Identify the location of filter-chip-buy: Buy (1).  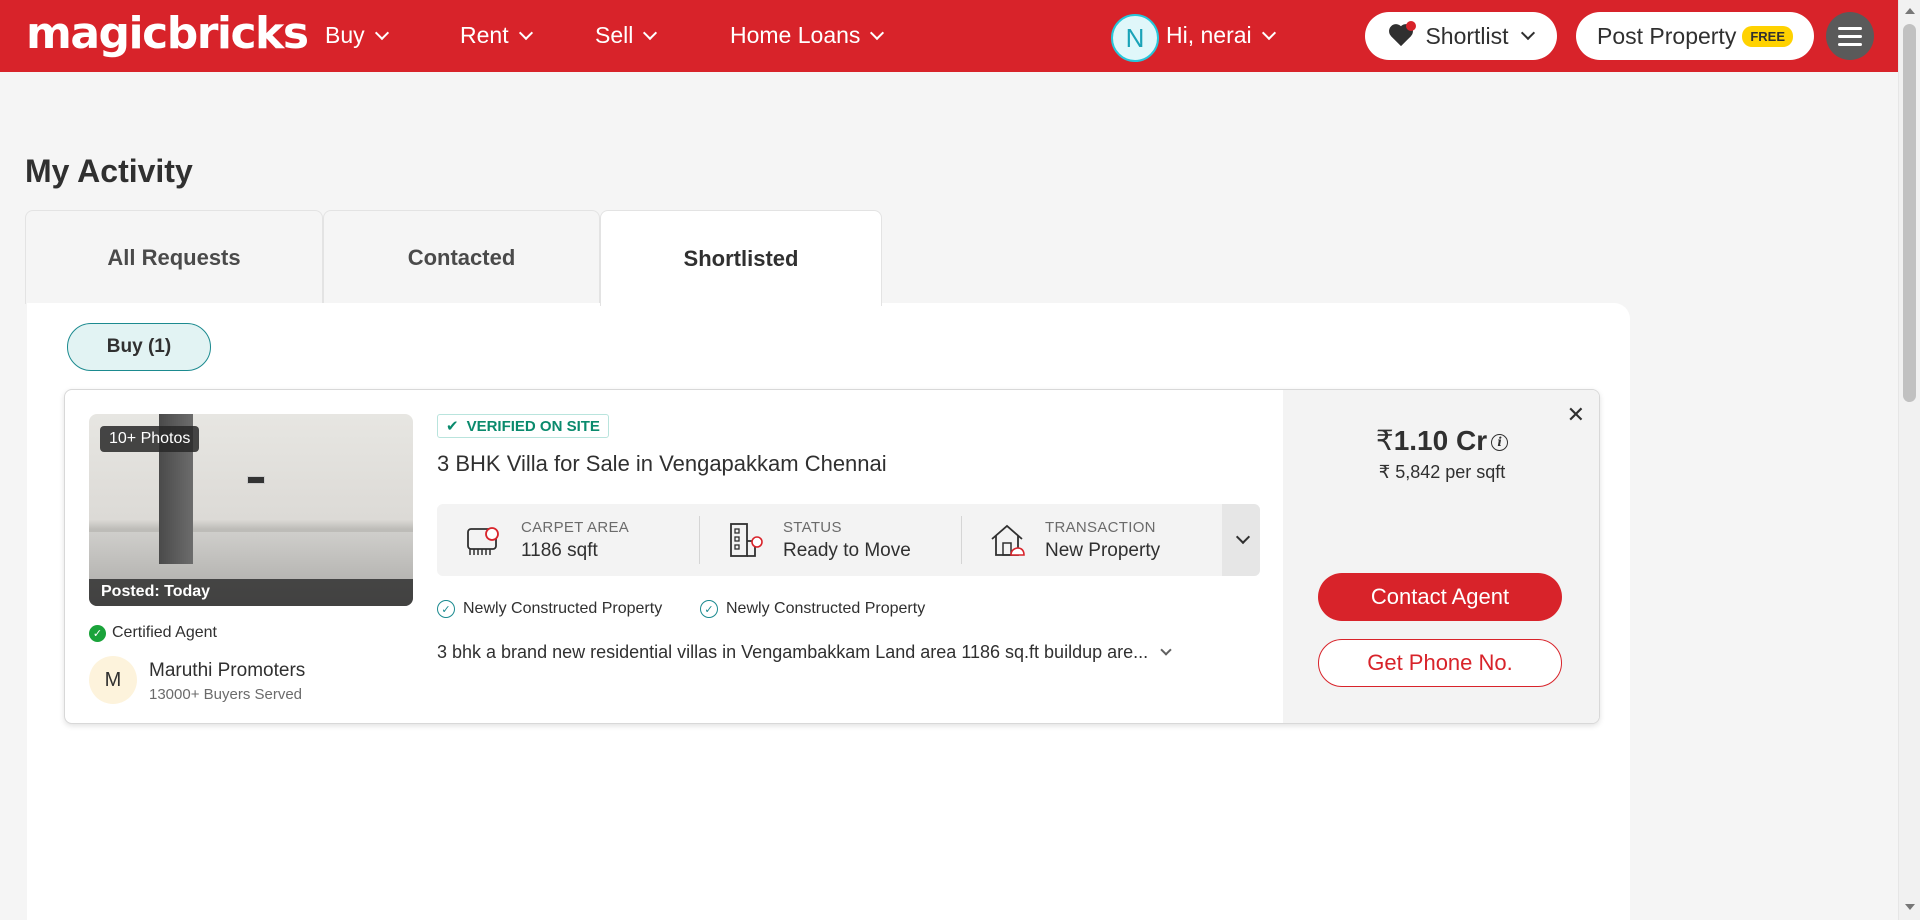
(139, 347).